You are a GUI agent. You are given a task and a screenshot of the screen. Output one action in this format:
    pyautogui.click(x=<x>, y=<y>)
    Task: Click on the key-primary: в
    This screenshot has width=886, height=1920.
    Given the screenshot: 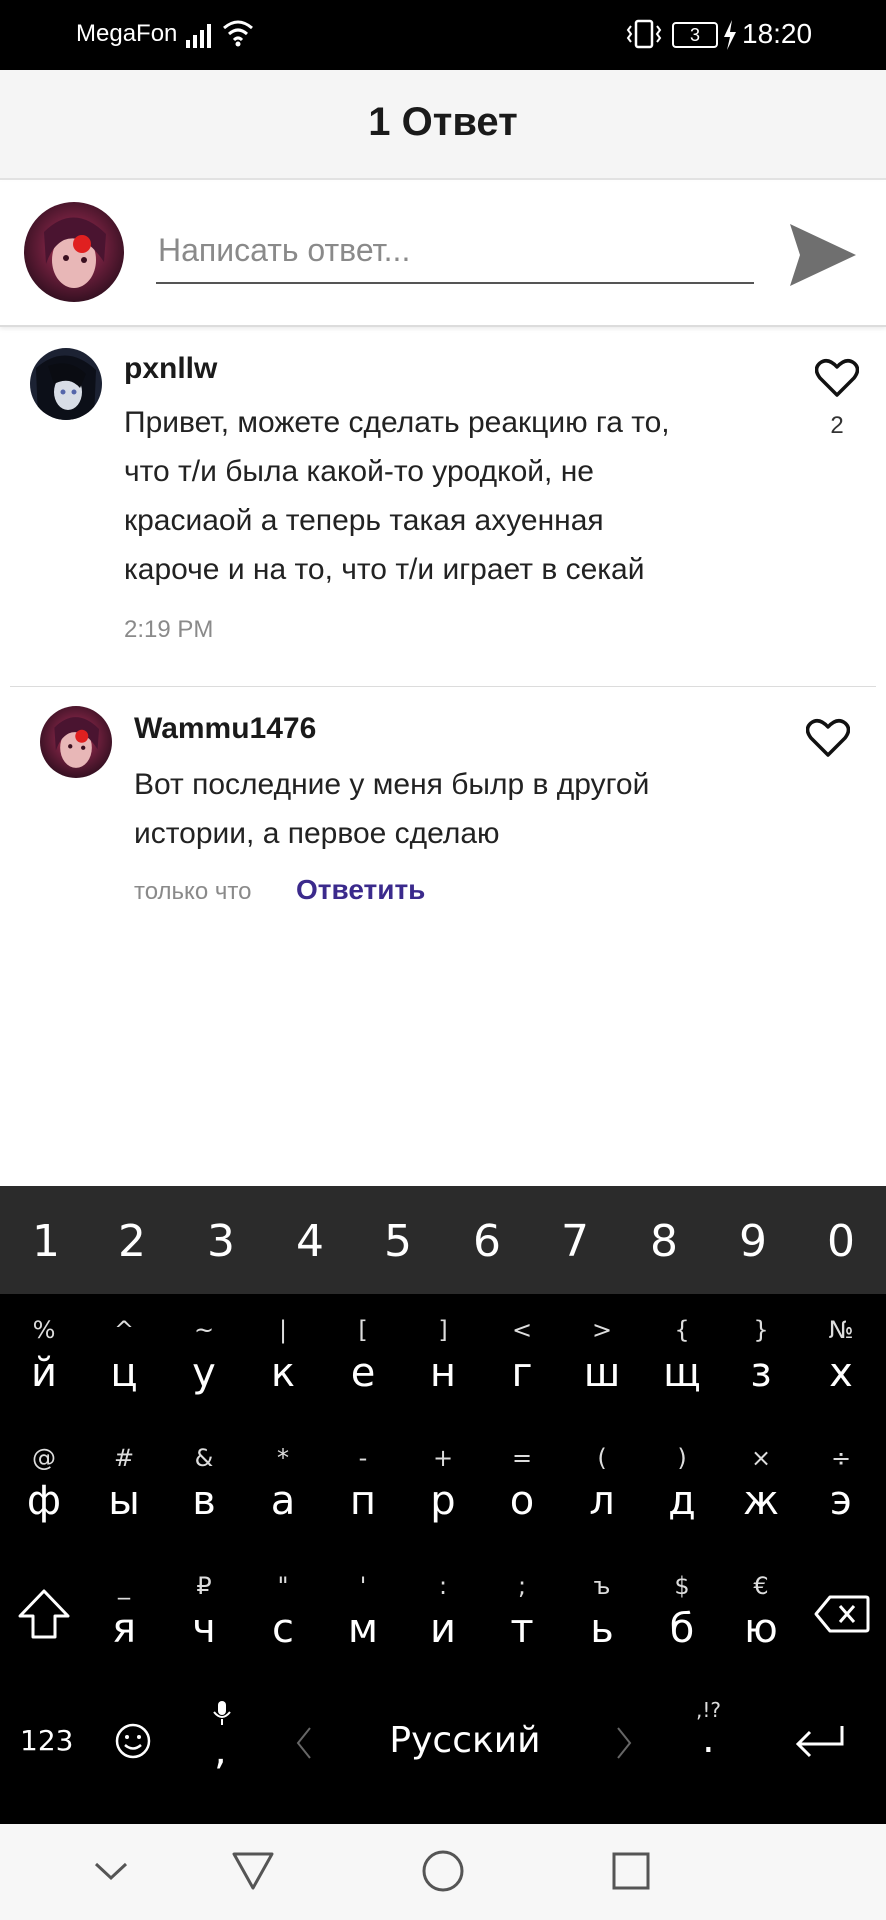 What is the action you would take?
    pyautogui.click(x=204, y=1501)
    